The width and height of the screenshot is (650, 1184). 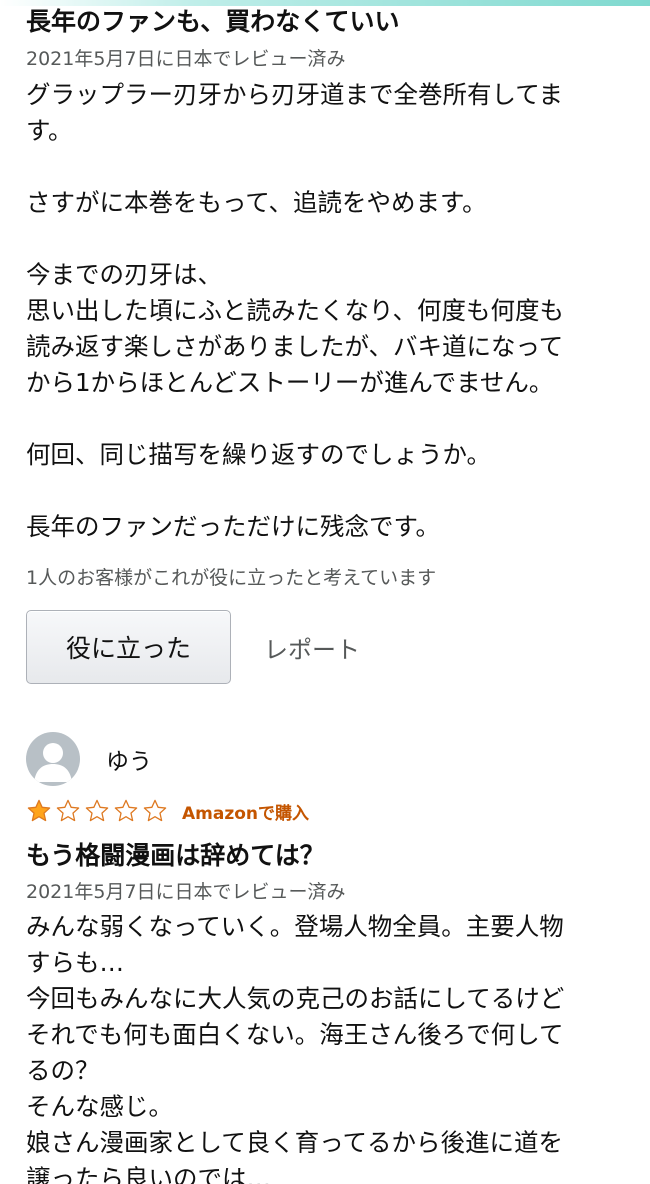 I want to click on review-body-line: みんな弱くなっていく。登場人物全員。主要人物, so click(x=295, y=926).